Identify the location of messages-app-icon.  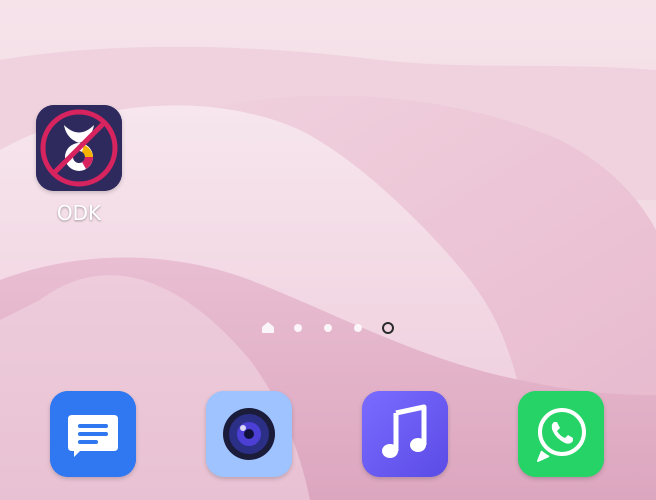
(93, 434).